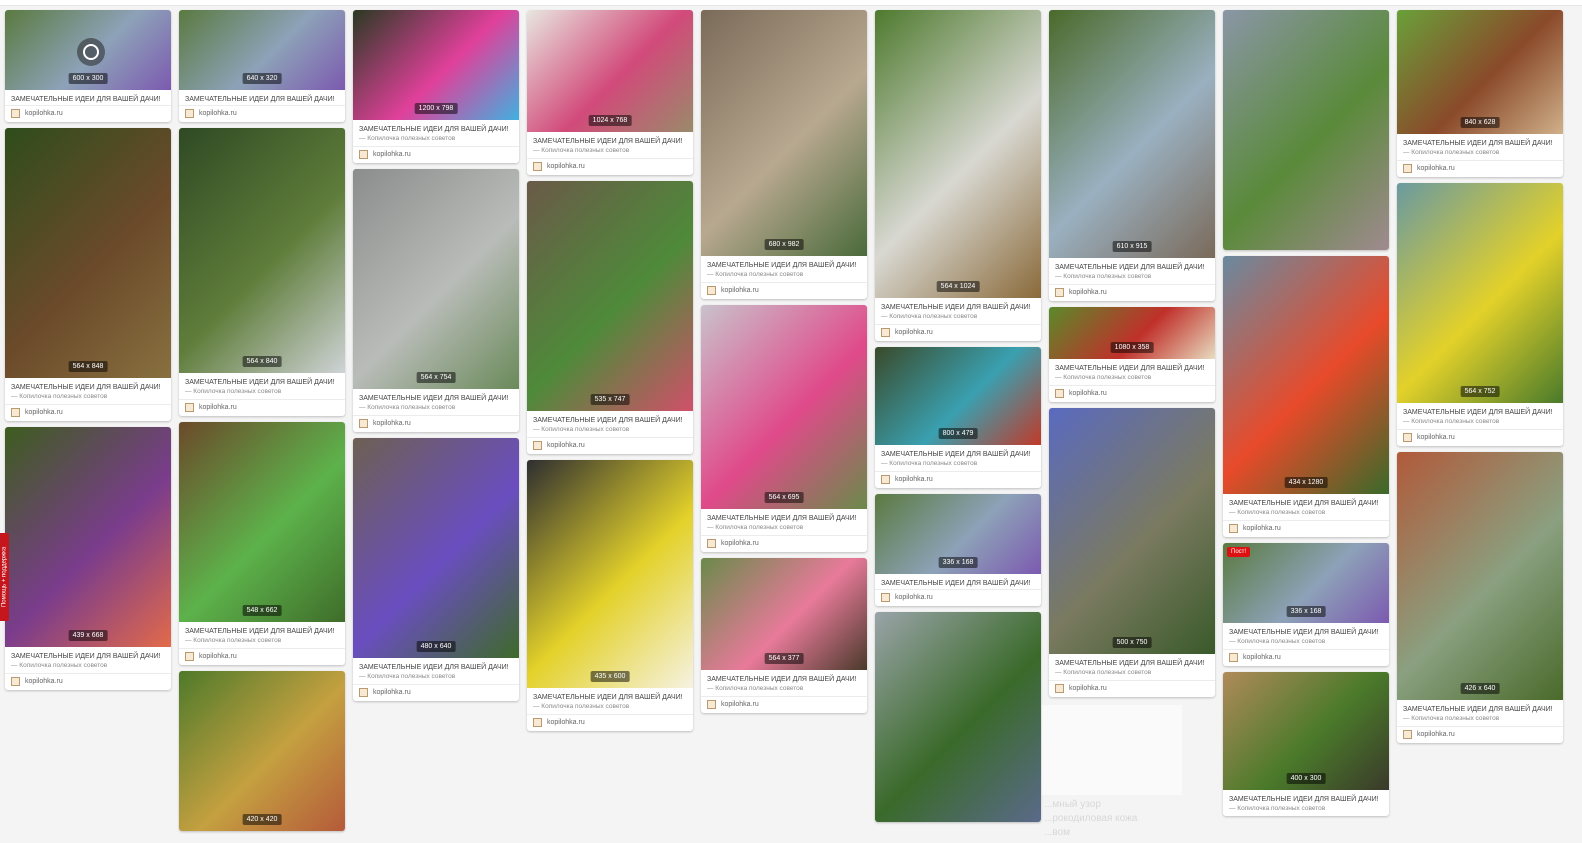  What do you see at coordinates (1480, 72) in the screenshot?
I see `pin-image: 840 x 628` at bounding box center [1480, 72].